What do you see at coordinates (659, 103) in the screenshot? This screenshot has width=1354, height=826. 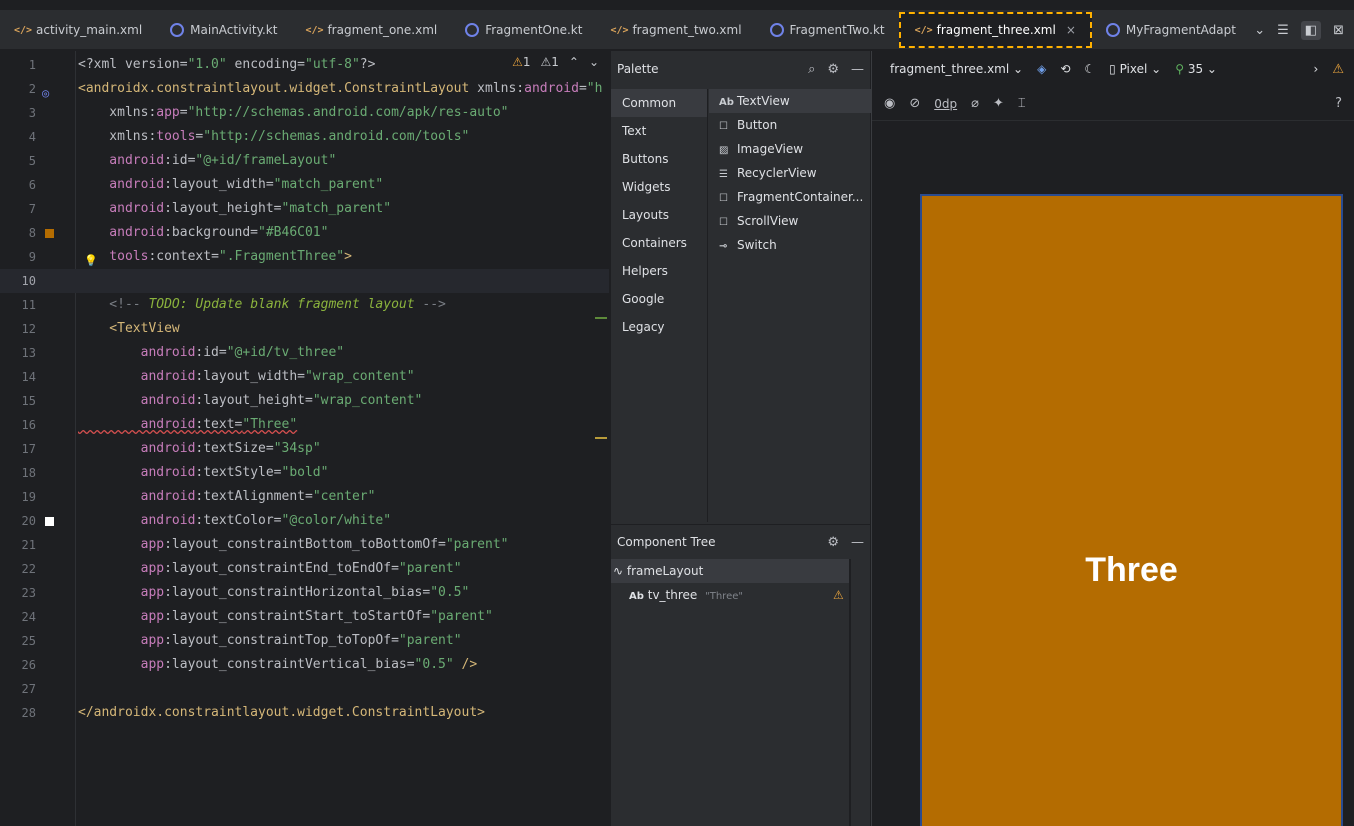 I see `palette-category-common: Common` at bounding box center [659, 103].